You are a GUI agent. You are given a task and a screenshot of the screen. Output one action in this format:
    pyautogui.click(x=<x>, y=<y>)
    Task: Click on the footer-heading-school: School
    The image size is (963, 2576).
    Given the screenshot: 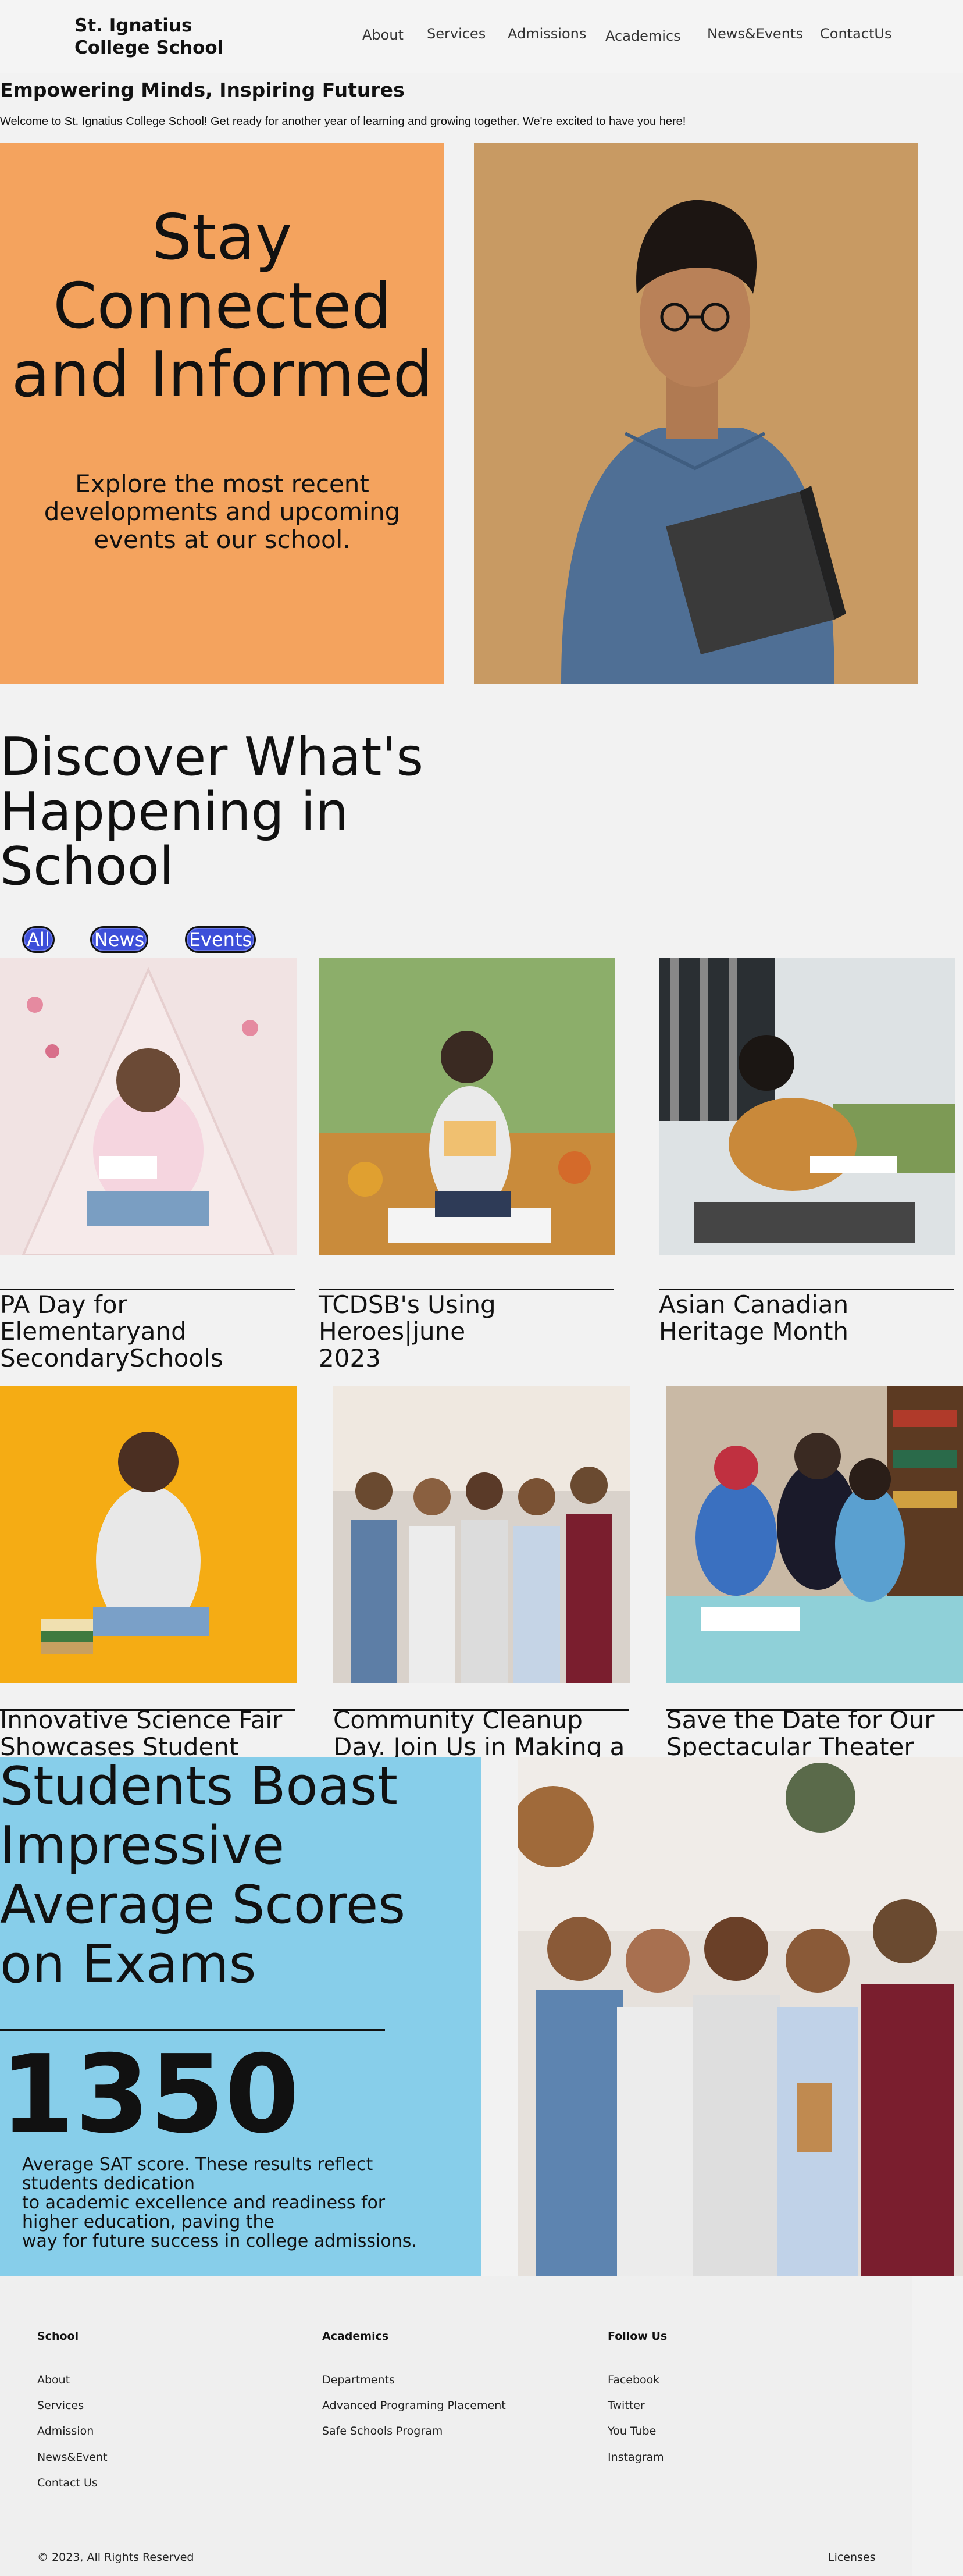 What is the action you would take?
    pyautogui.click(x=58, y=2336)
    